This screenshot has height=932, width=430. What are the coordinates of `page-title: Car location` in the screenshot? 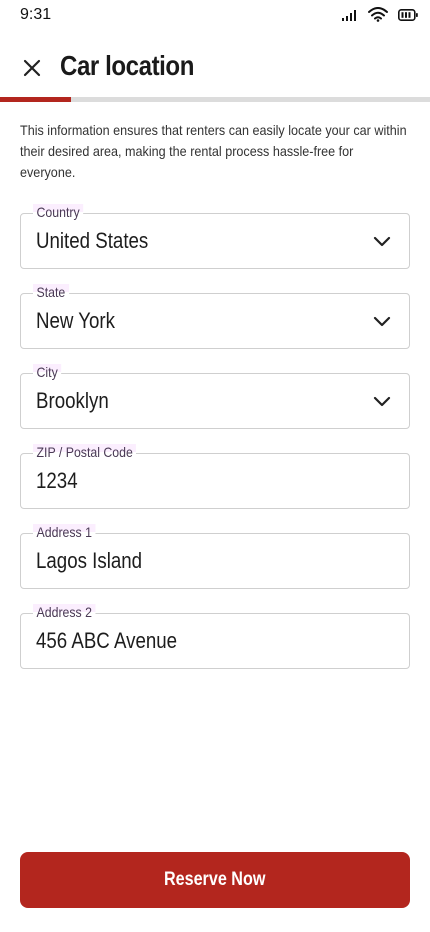 It's located at (127, 65).